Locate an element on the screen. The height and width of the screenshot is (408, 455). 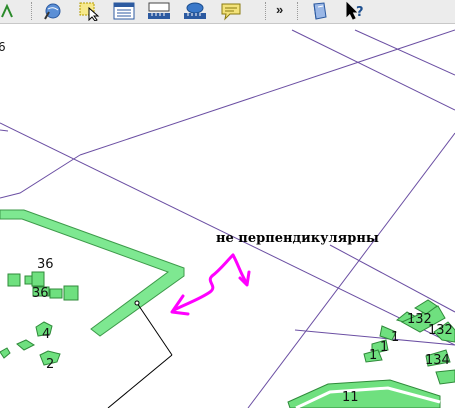
building-label-1-a: 1 is located at coordinates (395, 337).